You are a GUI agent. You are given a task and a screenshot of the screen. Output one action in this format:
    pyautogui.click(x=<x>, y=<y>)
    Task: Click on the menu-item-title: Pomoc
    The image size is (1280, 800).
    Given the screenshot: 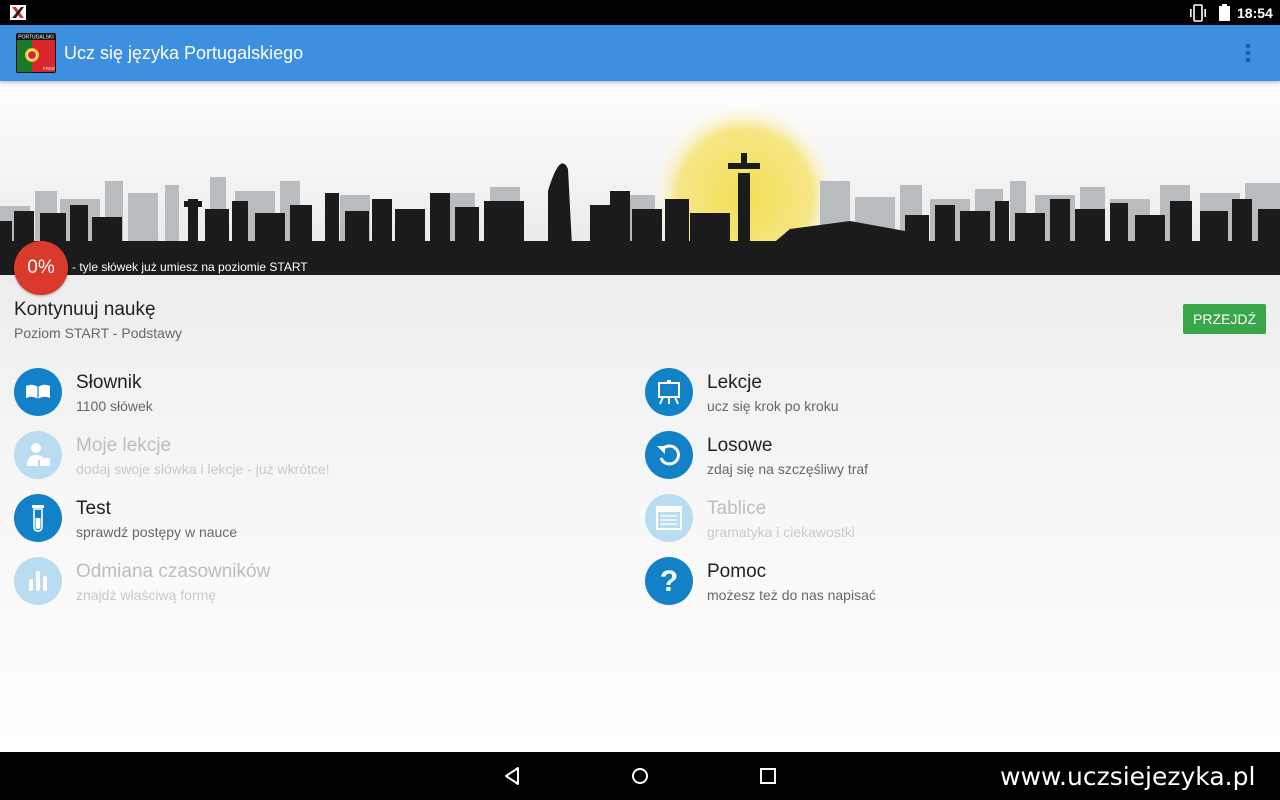 What is the action you would take?
    pyautogui.click(x=737, y=571)
    